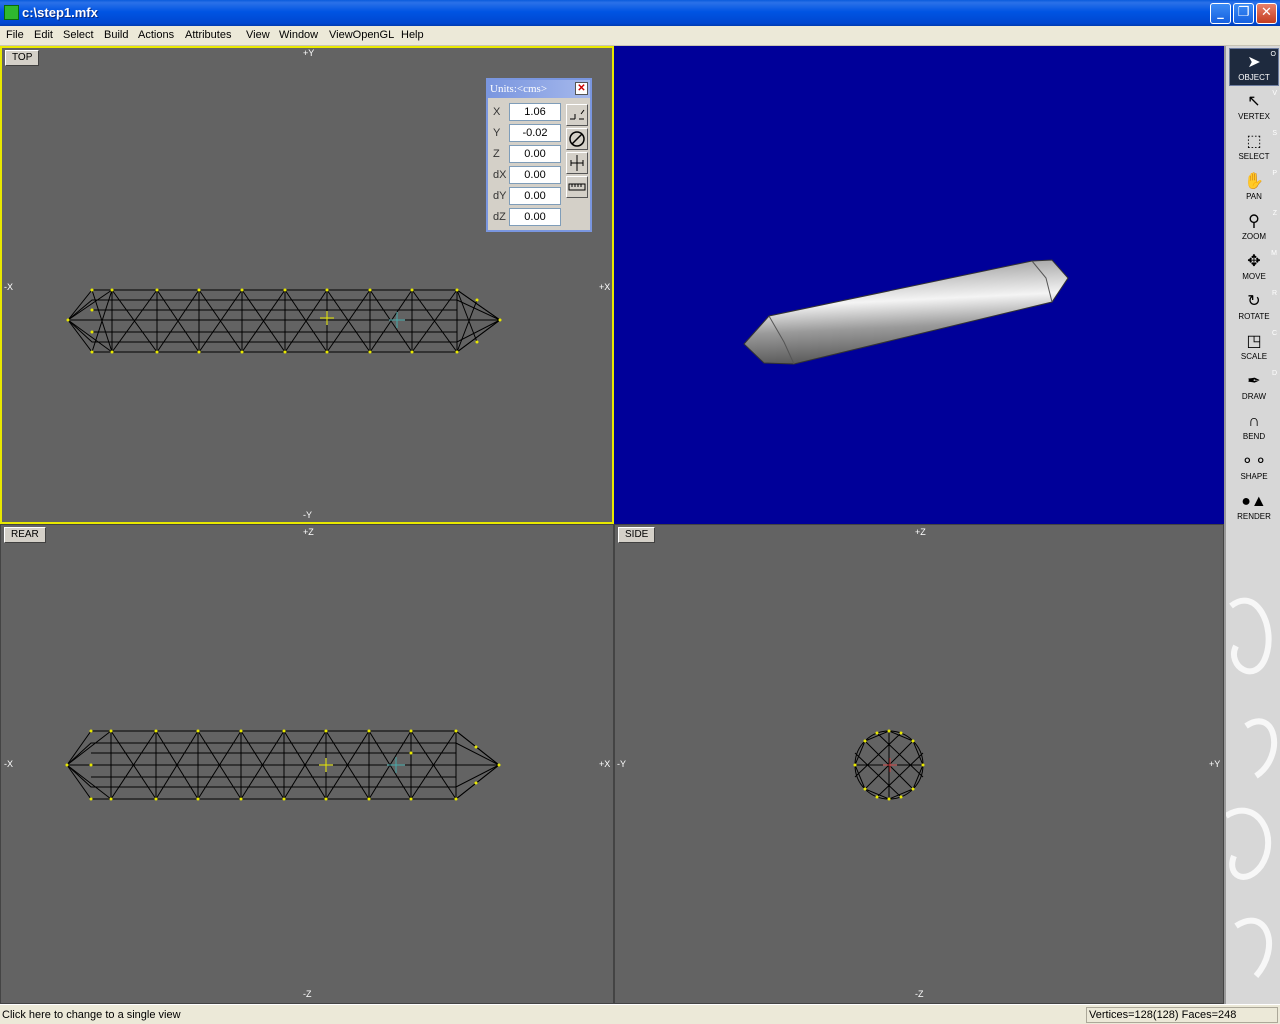 Image resolution: width=1280 pixels, height=1024 pixels. What do you see at coordinates (497, 133) in the screenshot?
I see `units-label-y: Y` at bounding box center [497, 133].